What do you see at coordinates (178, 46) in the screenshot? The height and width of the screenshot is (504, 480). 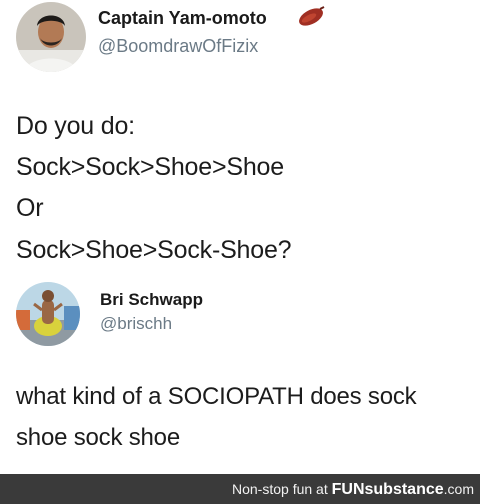 I see `user-handle: @BoomdrawOfFizix` at bounding box center [178, 46].